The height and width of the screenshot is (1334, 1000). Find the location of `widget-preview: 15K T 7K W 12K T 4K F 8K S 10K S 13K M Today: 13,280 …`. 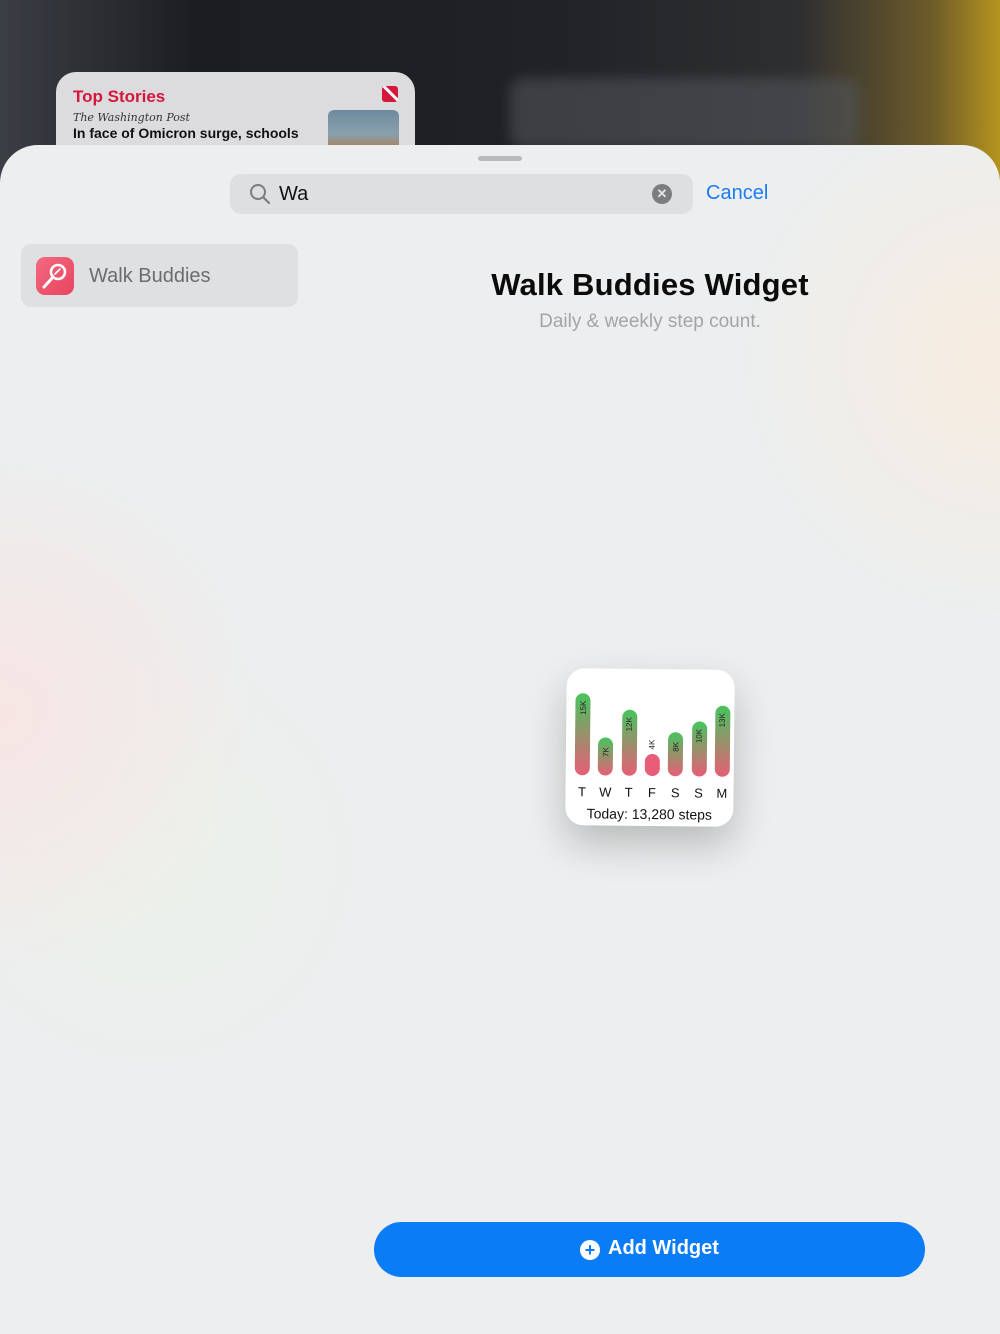

widget-preview: 15K T 7K W 12K T 4K F 8K S 10K S 13K M Today: 13,280 … is located at coordinates (650, 747).